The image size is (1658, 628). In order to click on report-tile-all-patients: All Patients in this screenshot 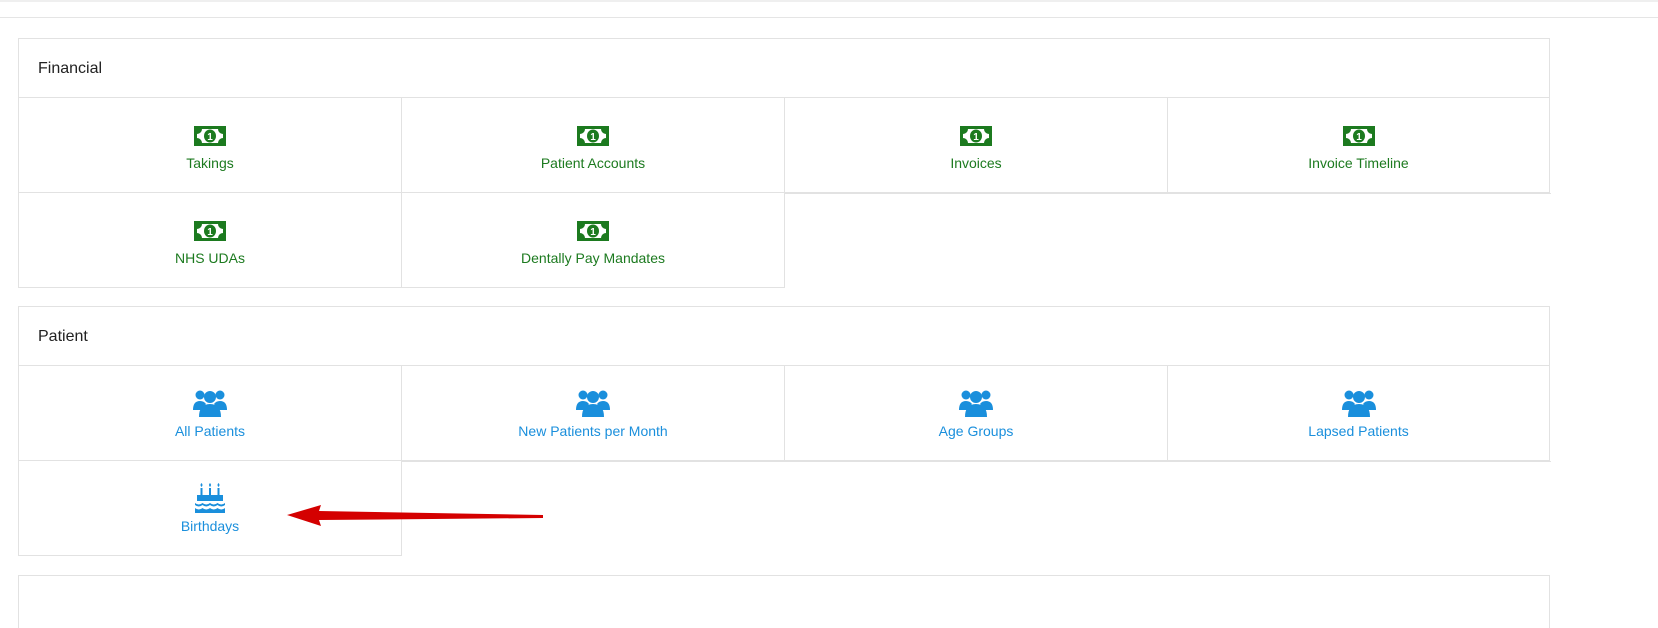, I will do `click(210, 413)`.